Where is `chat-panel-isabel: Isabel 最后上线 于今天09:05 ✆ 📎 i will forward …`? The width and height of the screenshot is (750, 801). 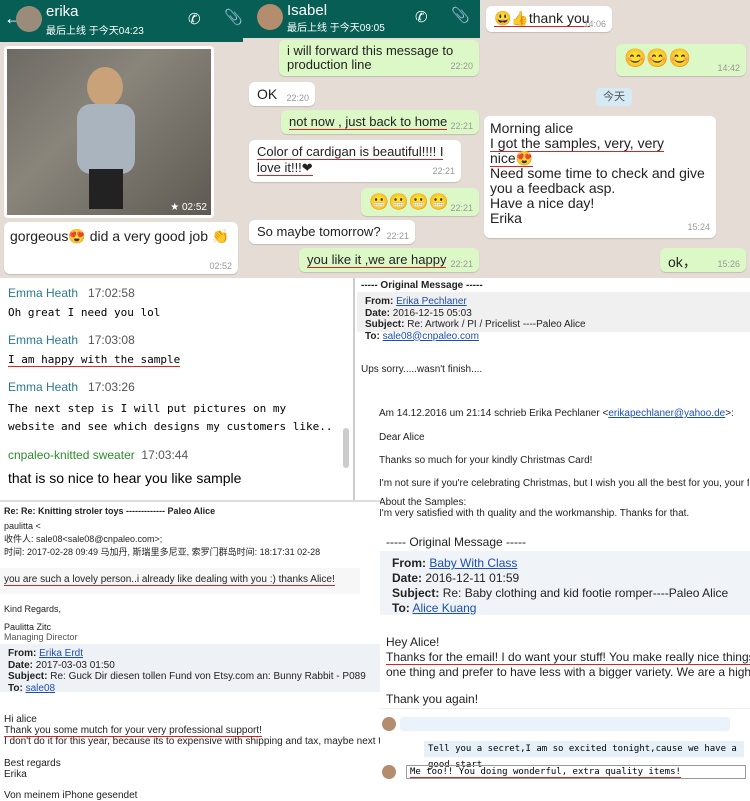 chat-panel-isabel: Isabel 最后上线 于今天09:05 ✆ 📎 i will forward … is located at coordinates (361, 139).